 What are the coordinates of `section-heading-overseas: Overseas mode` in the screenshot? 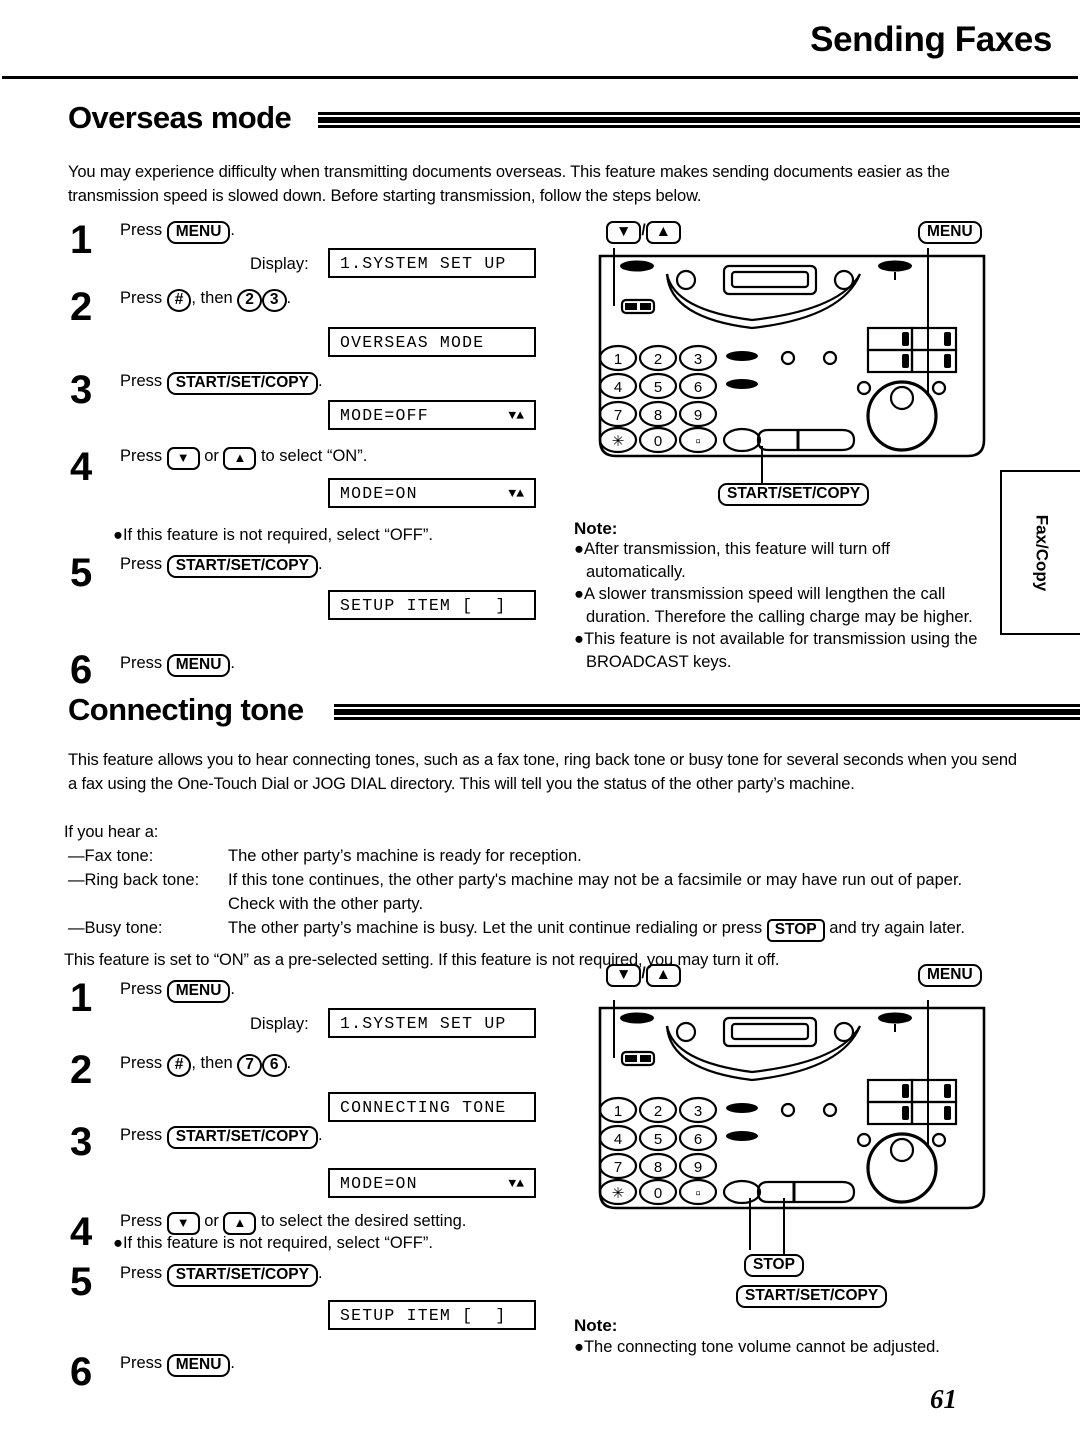 It's located at (574, 120).